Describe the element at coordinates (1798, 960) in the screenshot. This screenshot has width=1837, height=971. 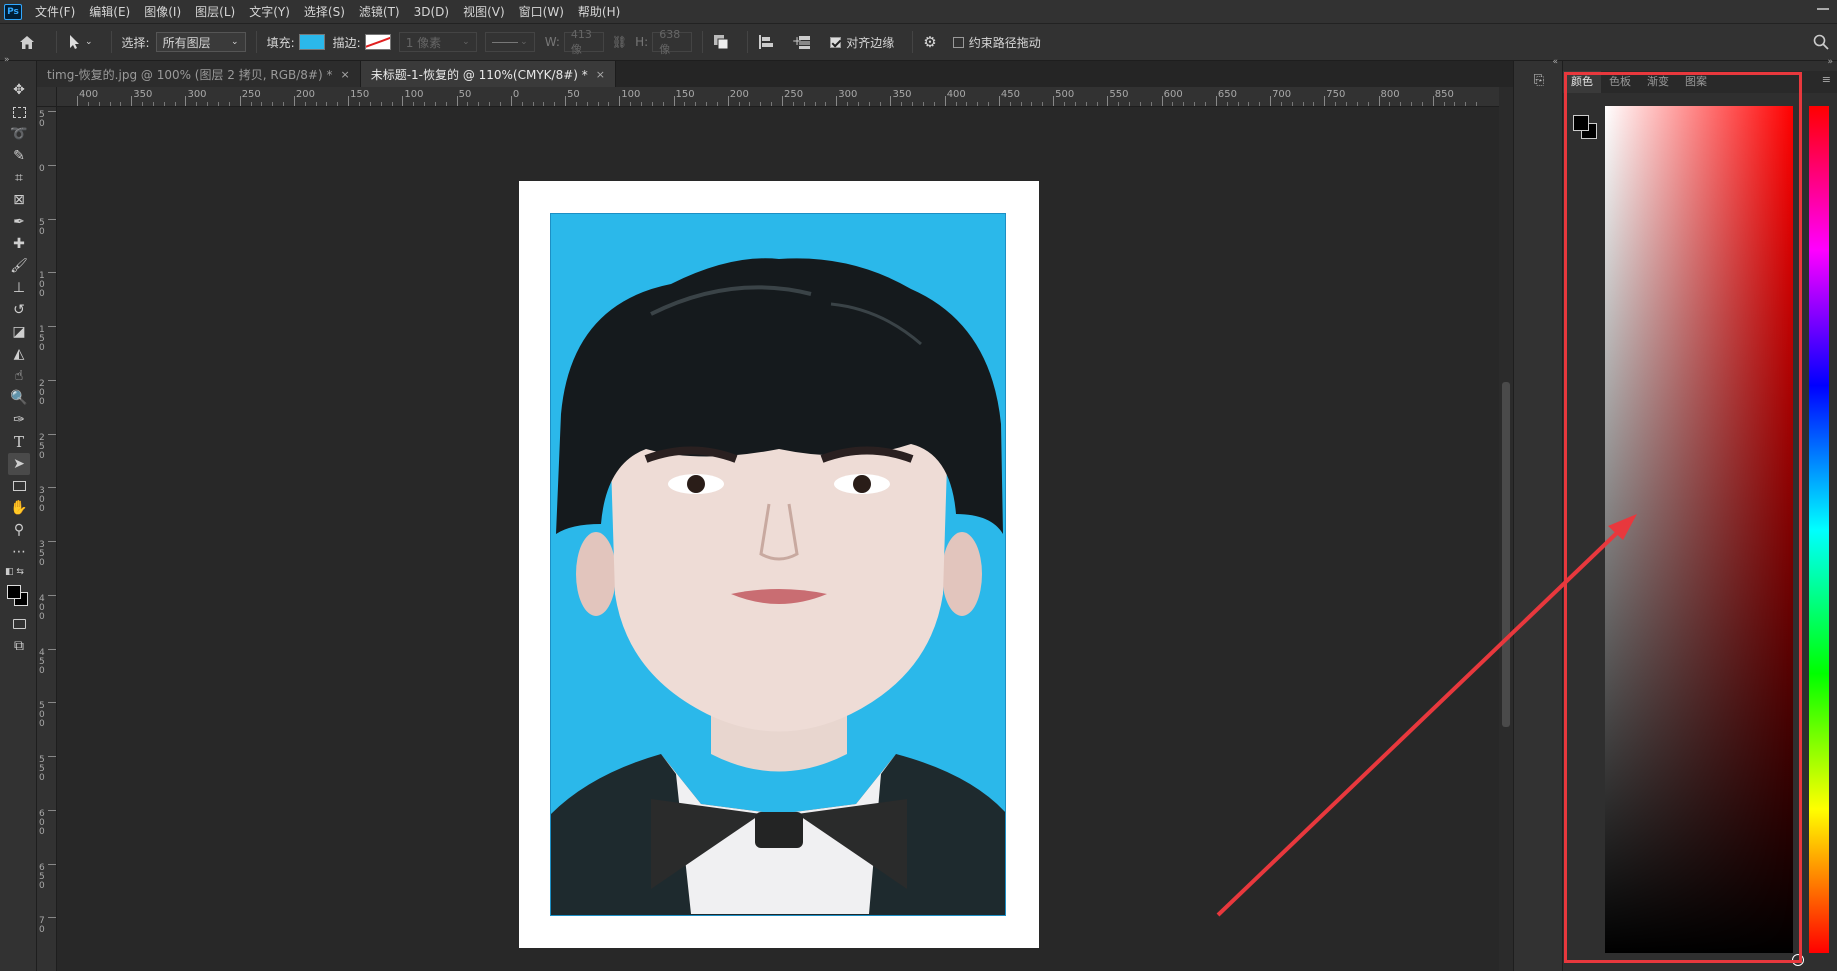
I see `color-picker-handle` at that location.